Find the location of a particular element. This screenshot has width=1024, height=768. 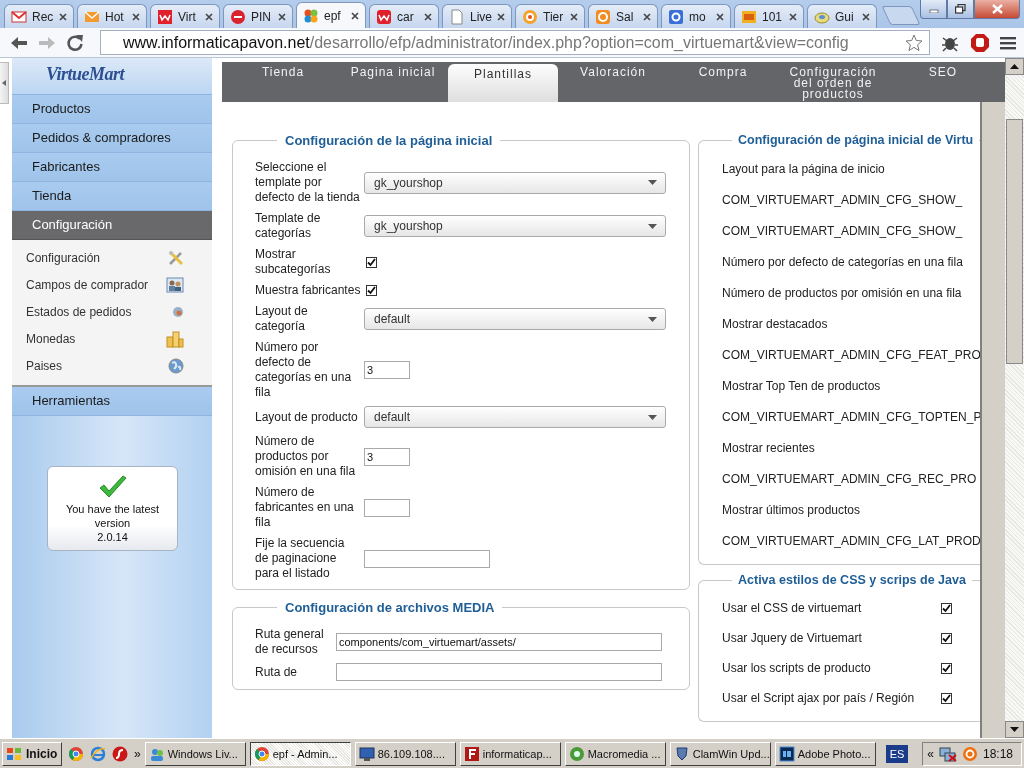

close-button is located at coordinates (997, 9).